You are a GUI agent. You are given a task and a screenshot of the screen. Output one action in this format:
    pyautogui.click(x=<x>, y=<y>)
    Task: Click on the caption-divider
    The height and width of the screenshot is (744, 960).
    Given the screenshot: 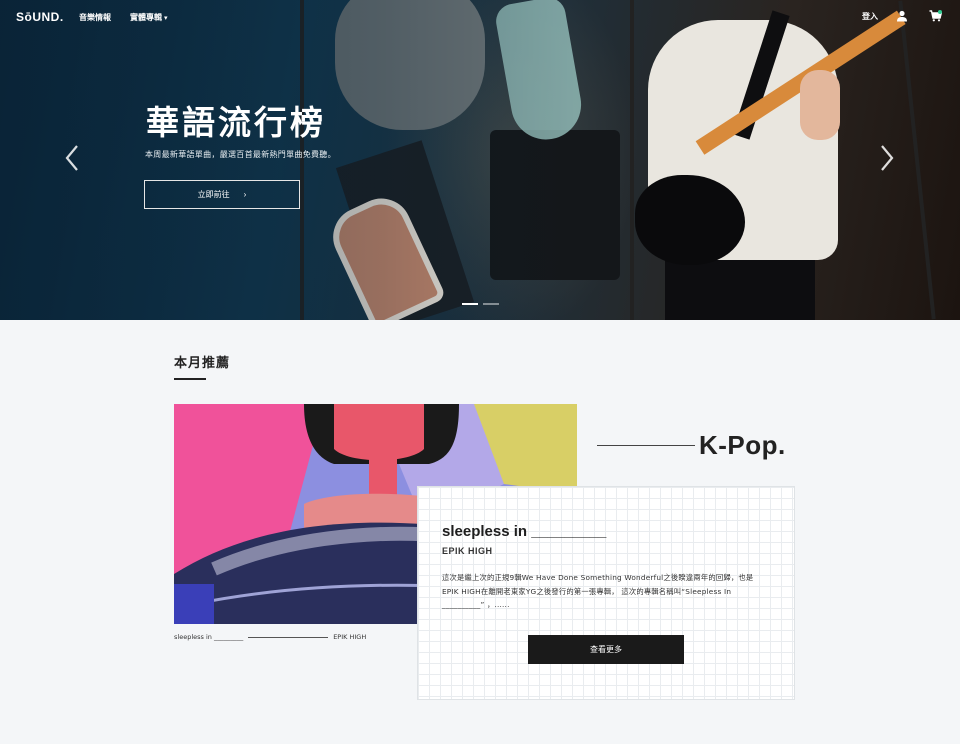 What is the action you would take?
    pyautogui.click(x=288, y=637)
    